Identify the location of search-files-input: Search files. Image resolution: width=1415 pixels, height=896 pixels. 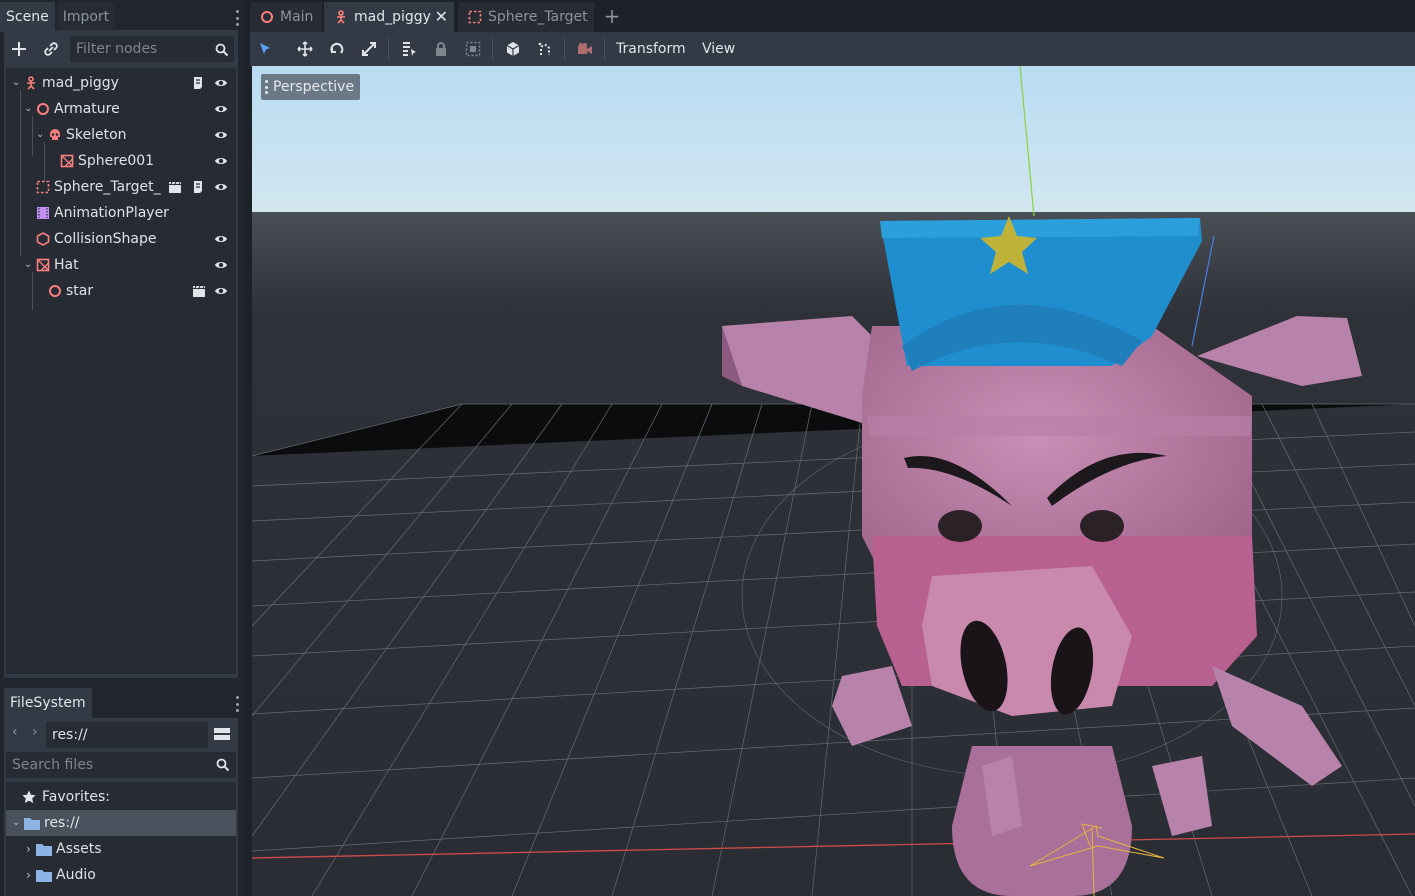
(121, 765).